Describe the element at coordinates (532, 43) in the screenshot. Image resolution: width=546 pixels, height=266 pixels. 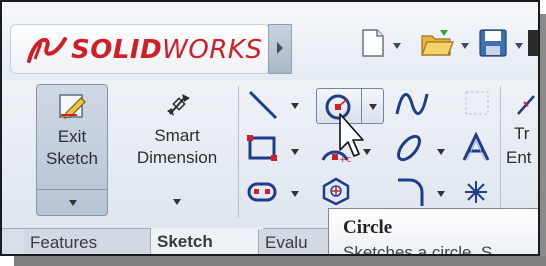
I see `toolbar-overflow-icon` at that location.